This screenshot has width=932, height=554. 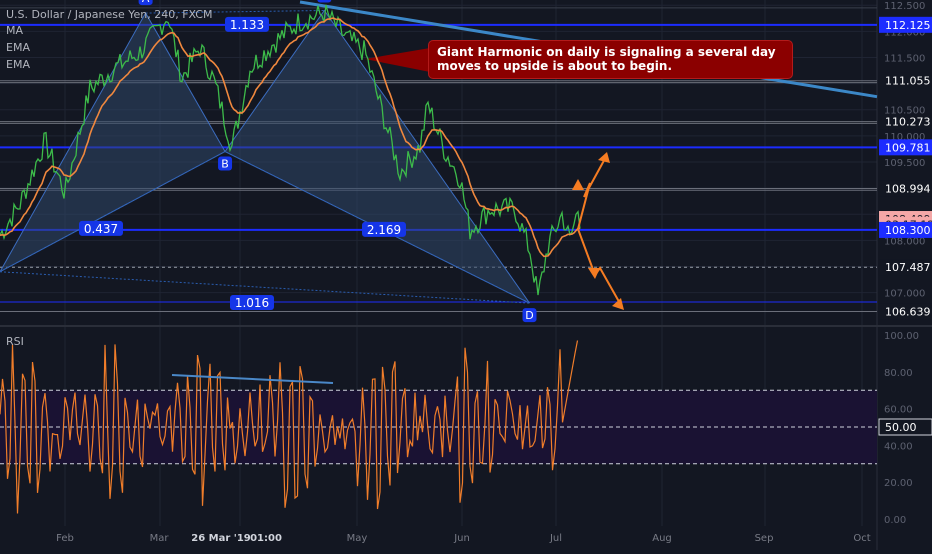 What do you see at coordinates (898, 410) in the screenshot?
I see `rsi-axis-tick: 60.00` at bounding box center [898, 410].